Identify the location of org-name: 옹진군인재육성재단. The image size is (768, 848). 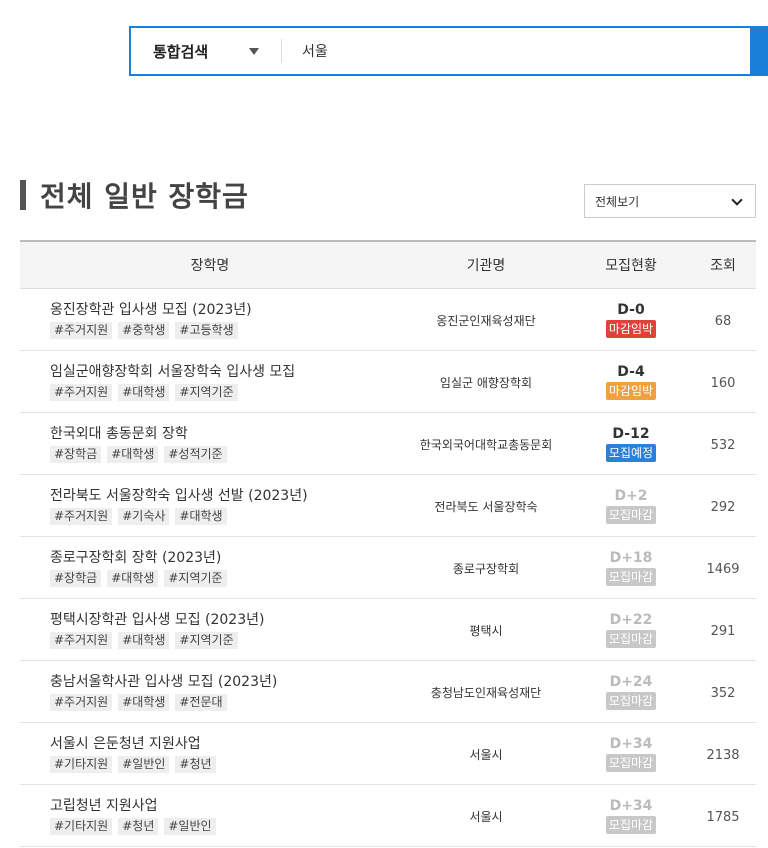
(486, 321).